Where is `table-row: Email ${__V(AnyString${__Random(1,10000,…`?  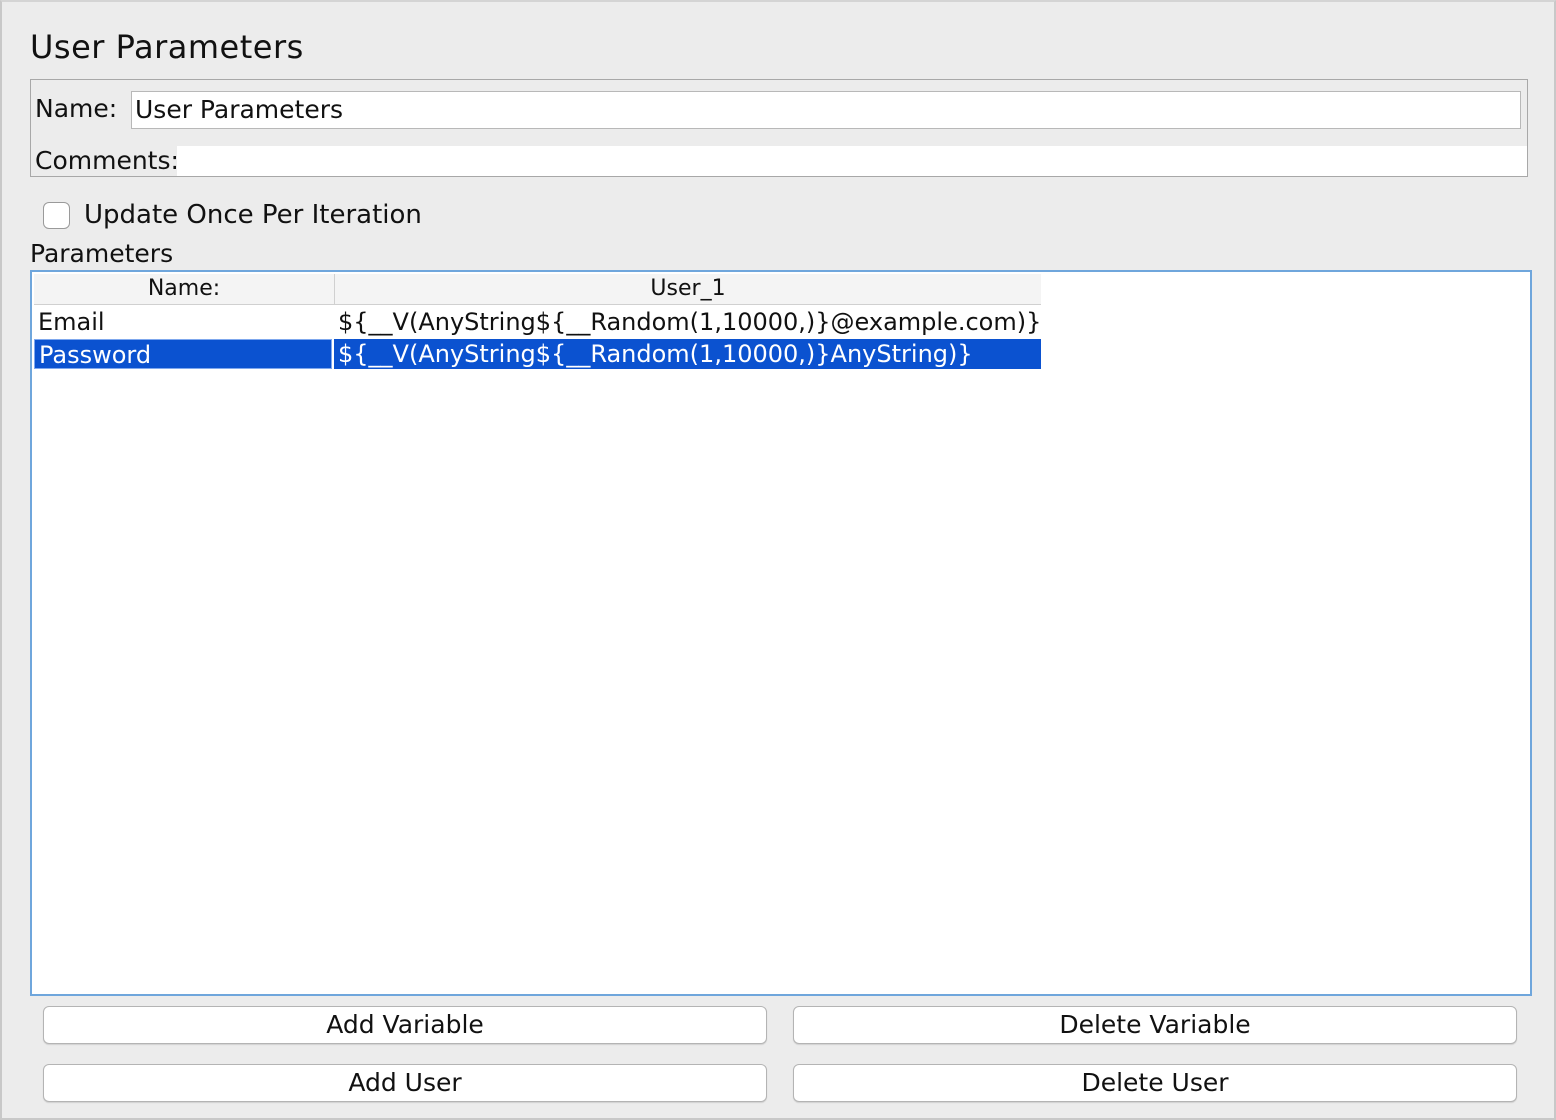 table-row: Email ${__V(AnyString${__Random(1,10000,… is located at coordinates (537, 322).